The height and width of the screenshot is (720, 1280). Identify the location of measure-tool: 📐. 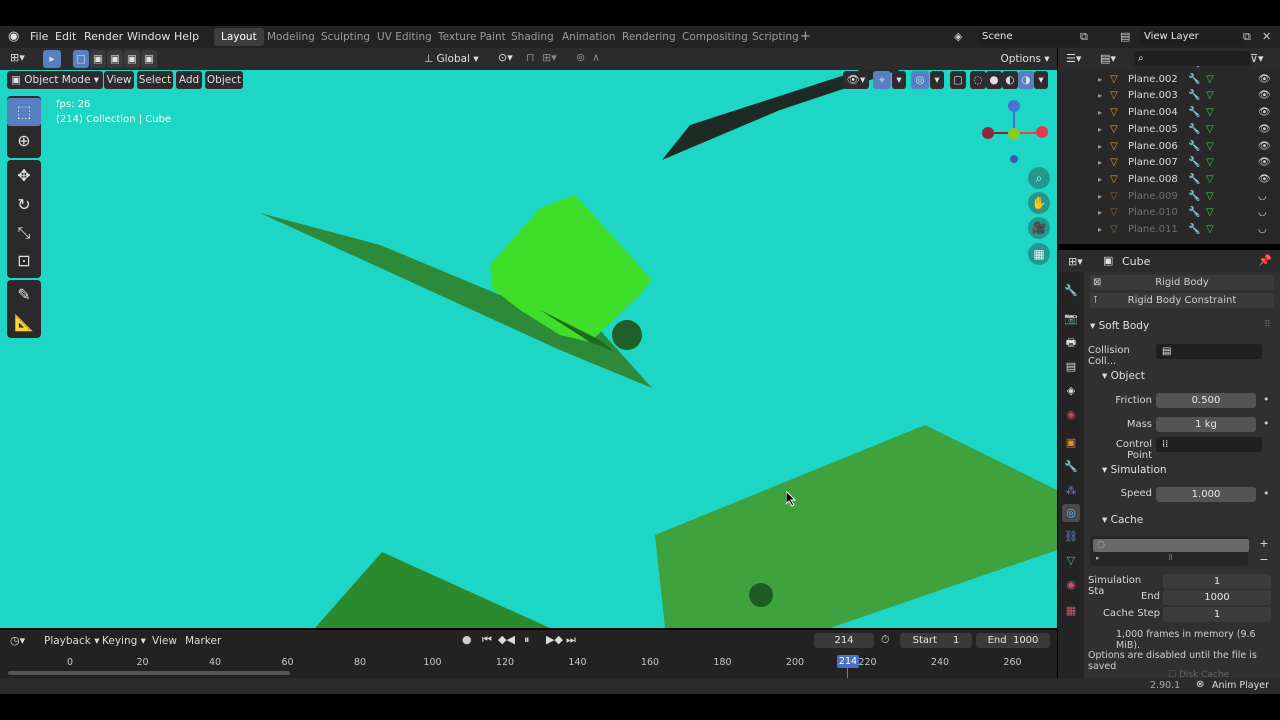
(24, 323).